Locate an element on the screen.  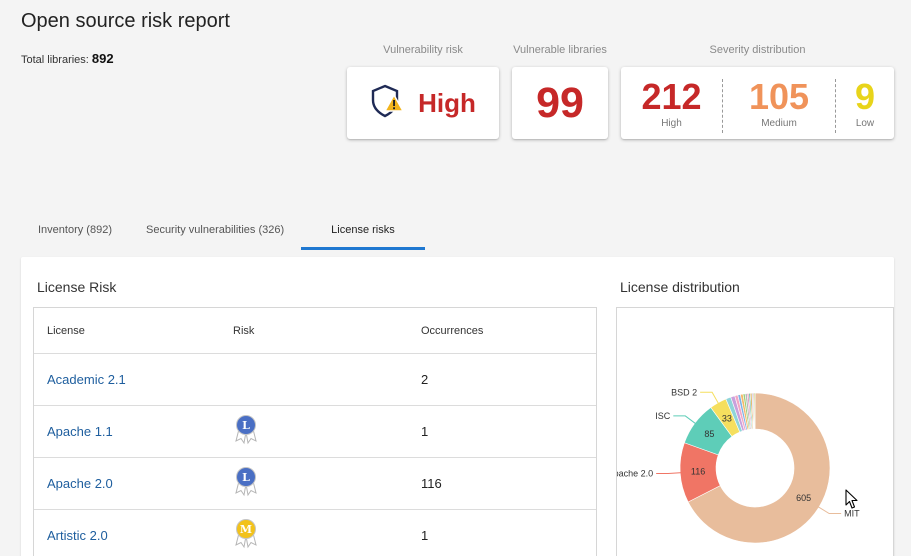
license-distribution-title: License distribution is located at coordinates (680, 287).